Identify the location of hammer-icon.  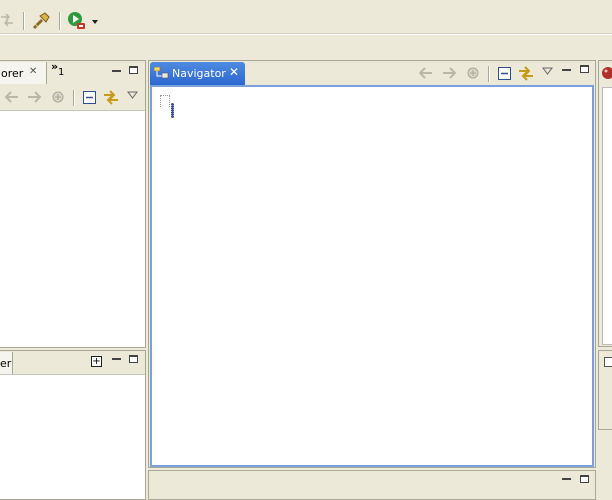
(41, 21).